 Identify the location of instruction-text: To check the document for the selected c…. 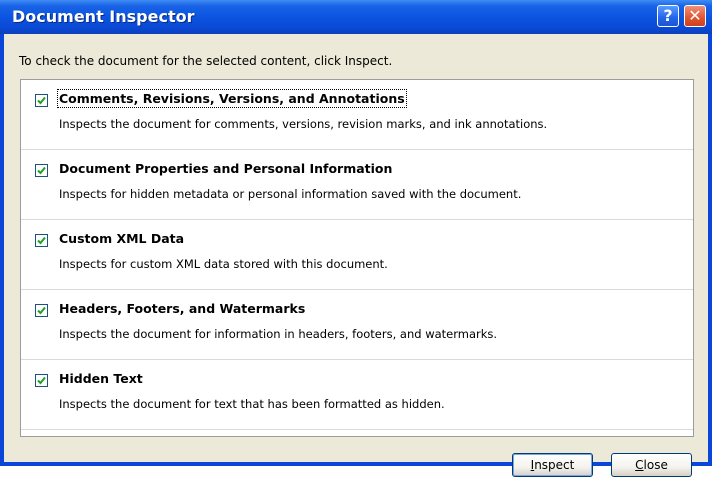
(206, 61).